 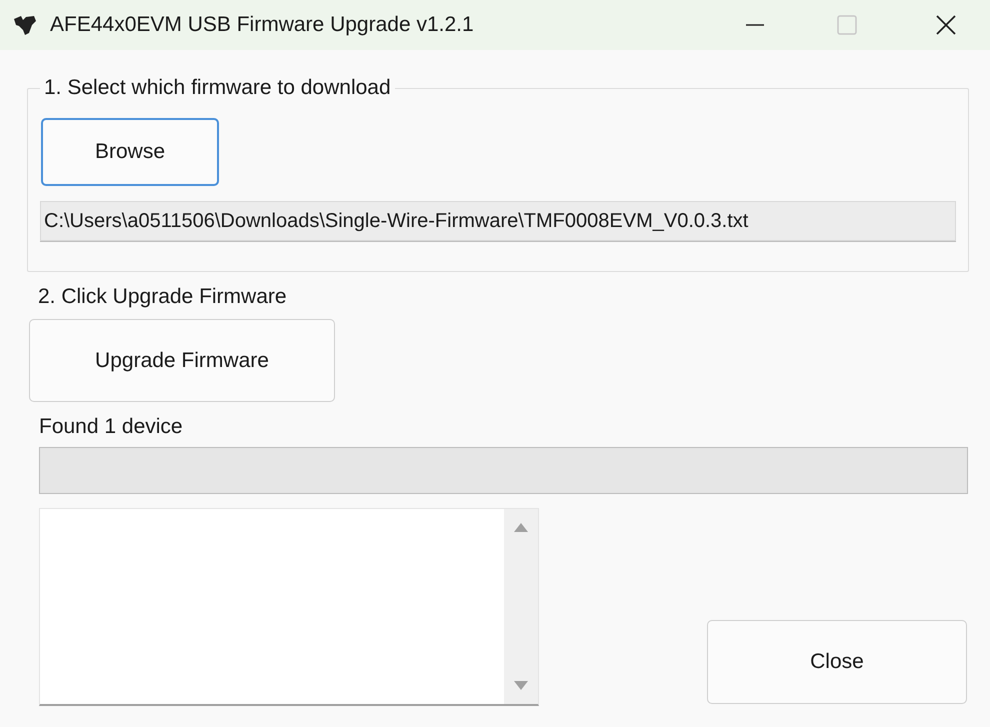 What do you see at coordinates (130, 152) in the screenshot?
I see `browse-button: Browse` at bounding box center [130, 152].